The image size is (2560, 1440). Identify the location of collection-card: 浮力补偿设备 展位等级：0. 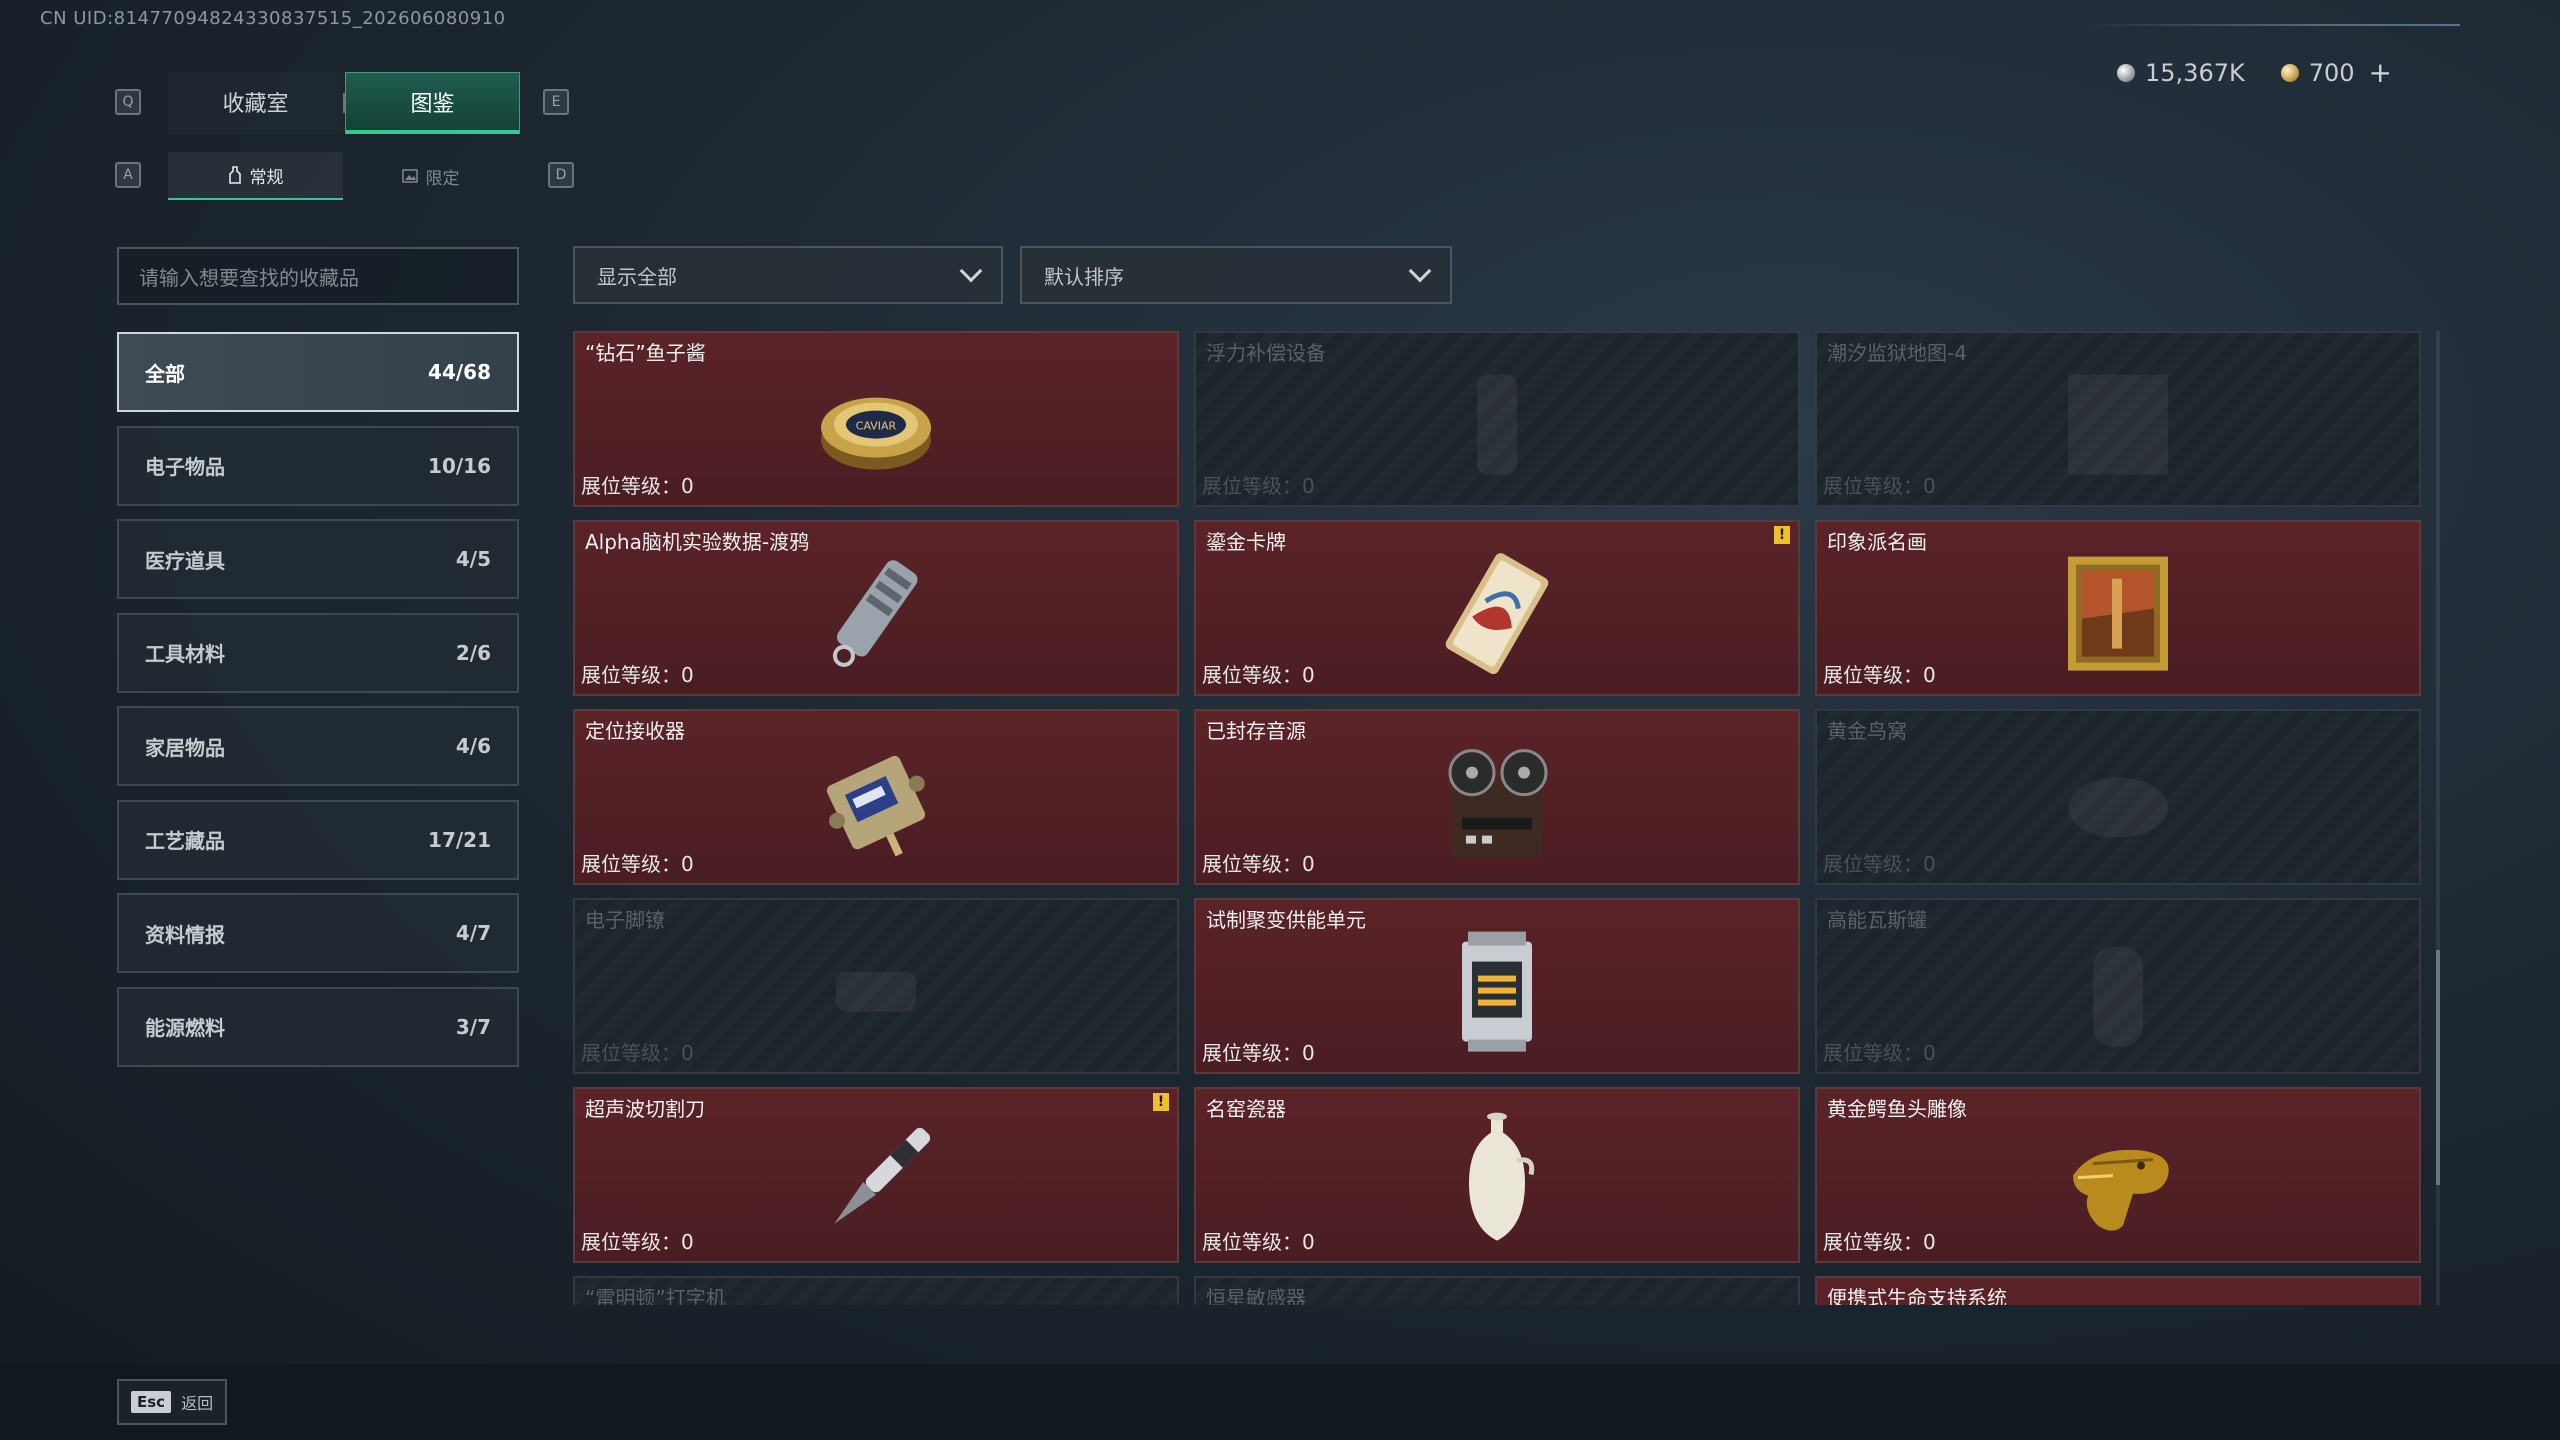
(1497, 419).